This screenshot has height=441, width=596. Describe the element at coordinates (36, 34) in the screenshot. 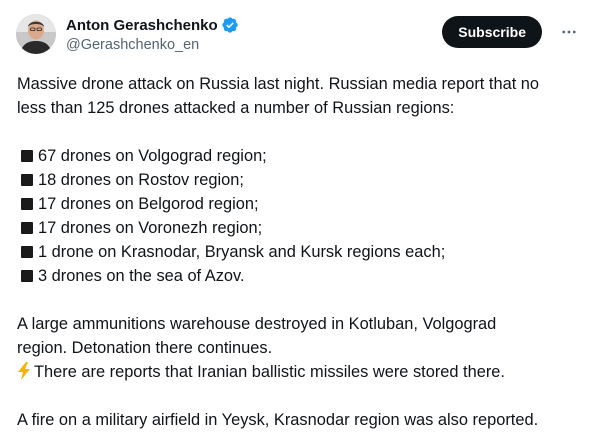

I see `avatar` at that location.